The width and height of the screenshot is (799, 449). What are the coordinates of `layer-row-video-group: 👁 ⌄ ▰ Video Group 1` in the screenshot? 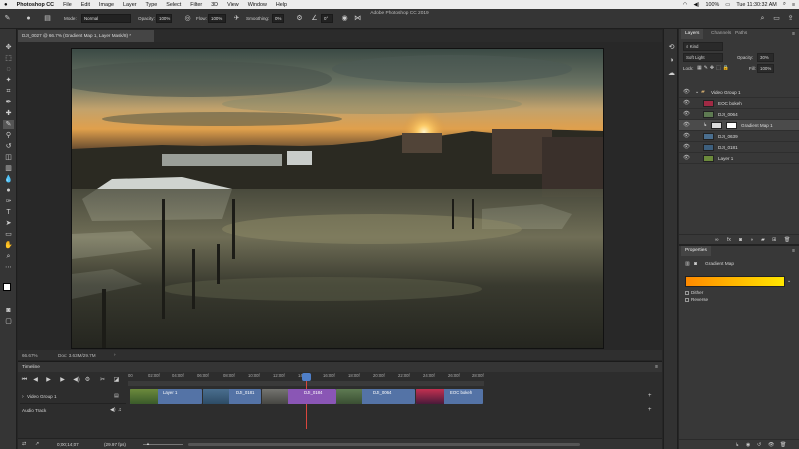 It's located at (739, 92).